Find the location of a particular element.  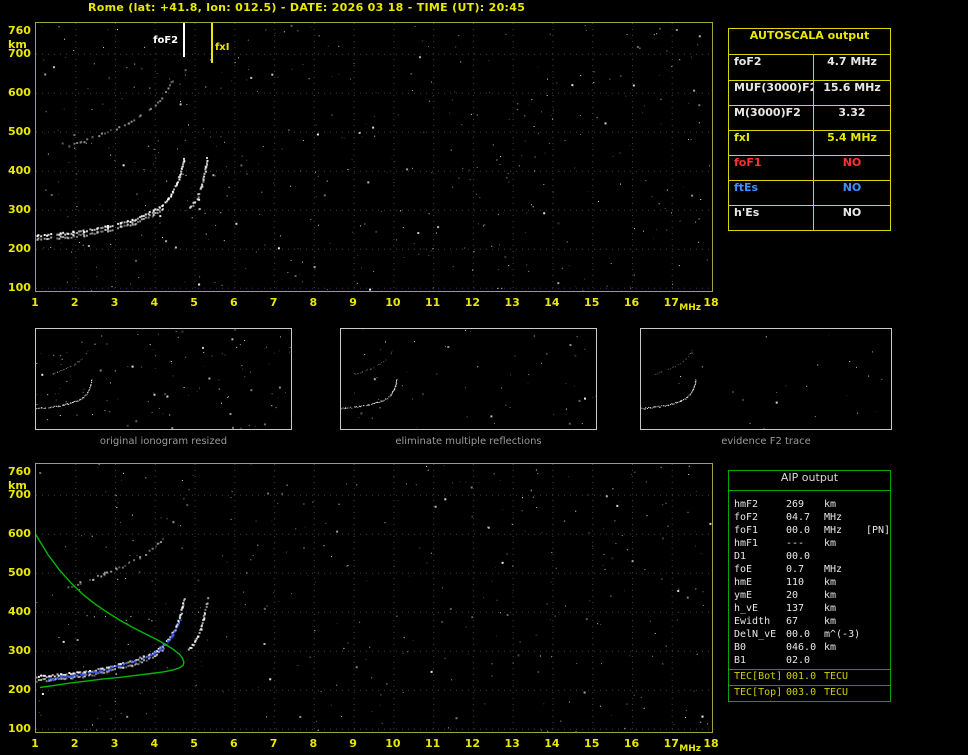

autoscala-row-label: foF1 is located at coordinates (748, 162).